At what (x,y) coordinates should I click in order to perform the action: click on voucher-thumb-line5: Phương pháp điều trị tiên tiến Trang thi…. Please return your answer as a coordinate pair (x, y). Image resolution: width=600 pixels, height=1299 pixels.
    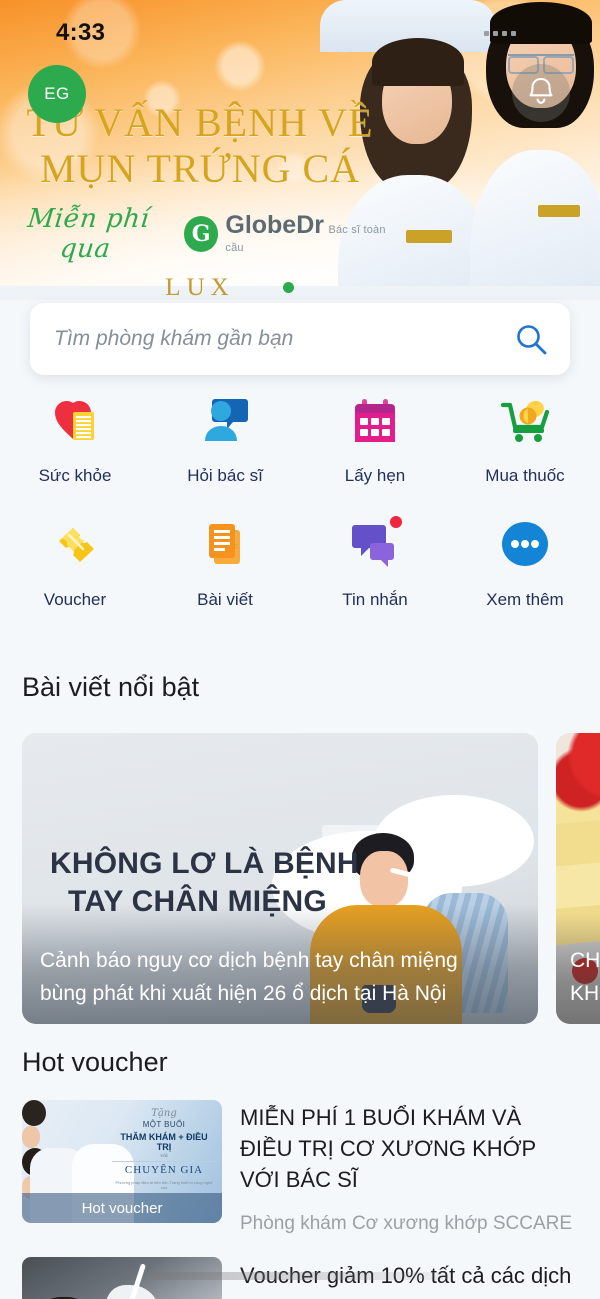
    Looking at the image, I should click on (164, 1185).